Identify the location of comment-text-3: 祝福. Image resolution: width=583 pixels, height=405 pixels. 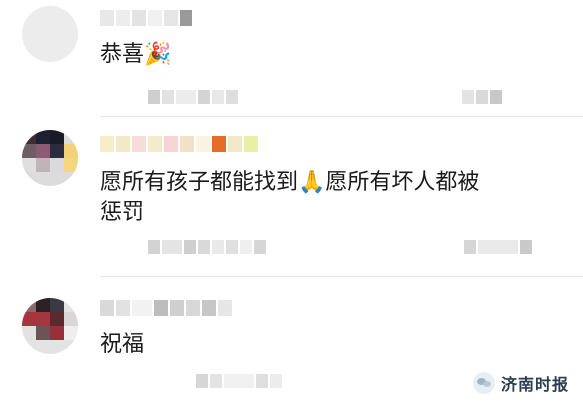
(122, 345).